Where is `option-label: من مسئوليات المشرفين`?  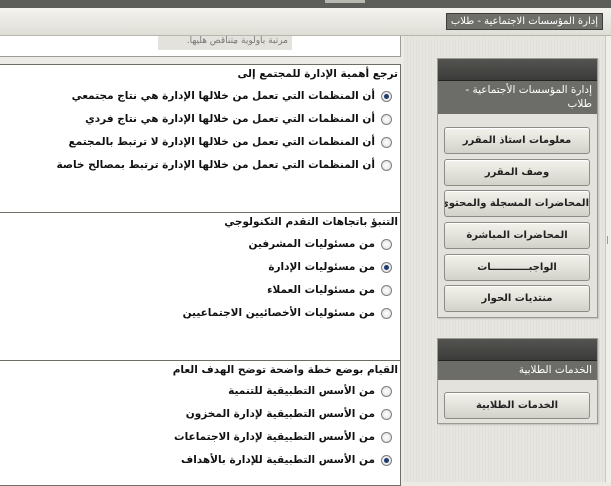 option-label: من مسئوليات المشرفين is located at coordinates (311, 244).